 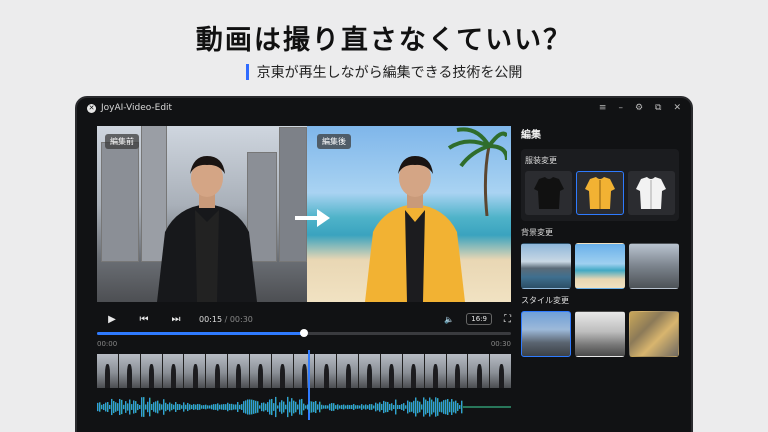 What do you see at coordinates (620, 108) in the screenshot?
I see `minimize-icon: –` at bounding box center [620, 108].